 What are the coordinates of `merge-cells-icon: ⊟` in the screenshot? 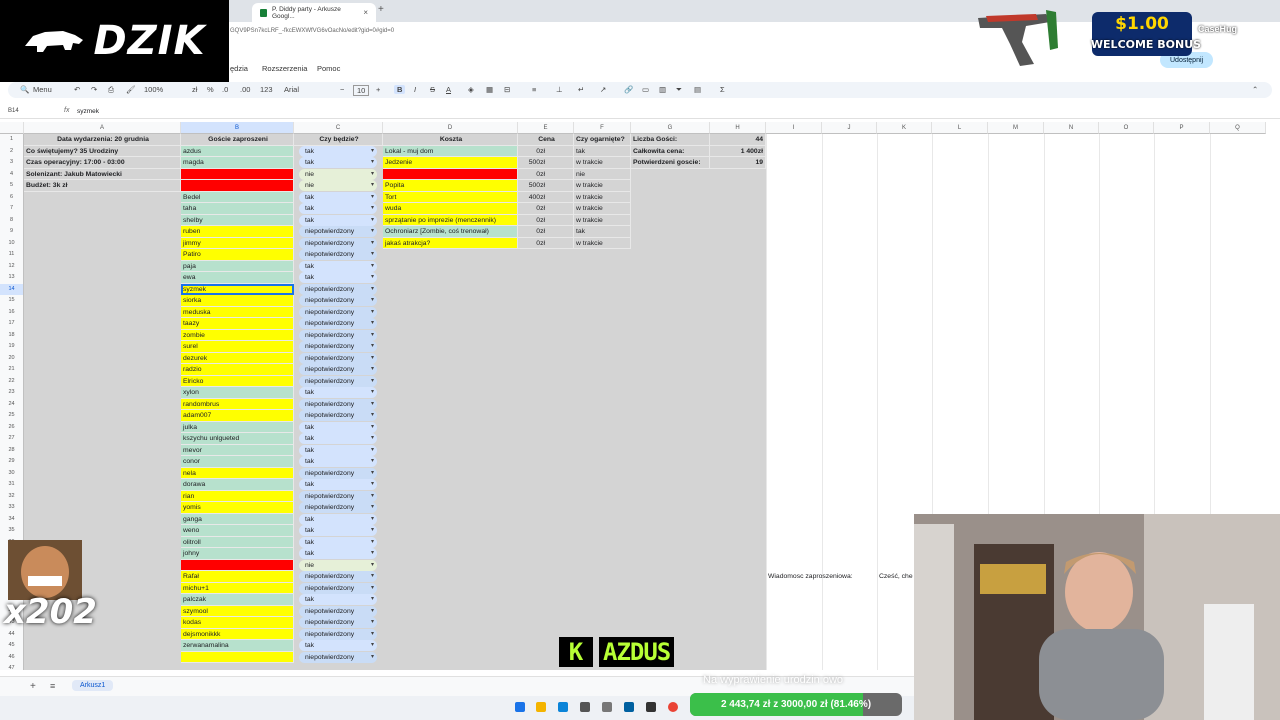 It's located at (507, 89).